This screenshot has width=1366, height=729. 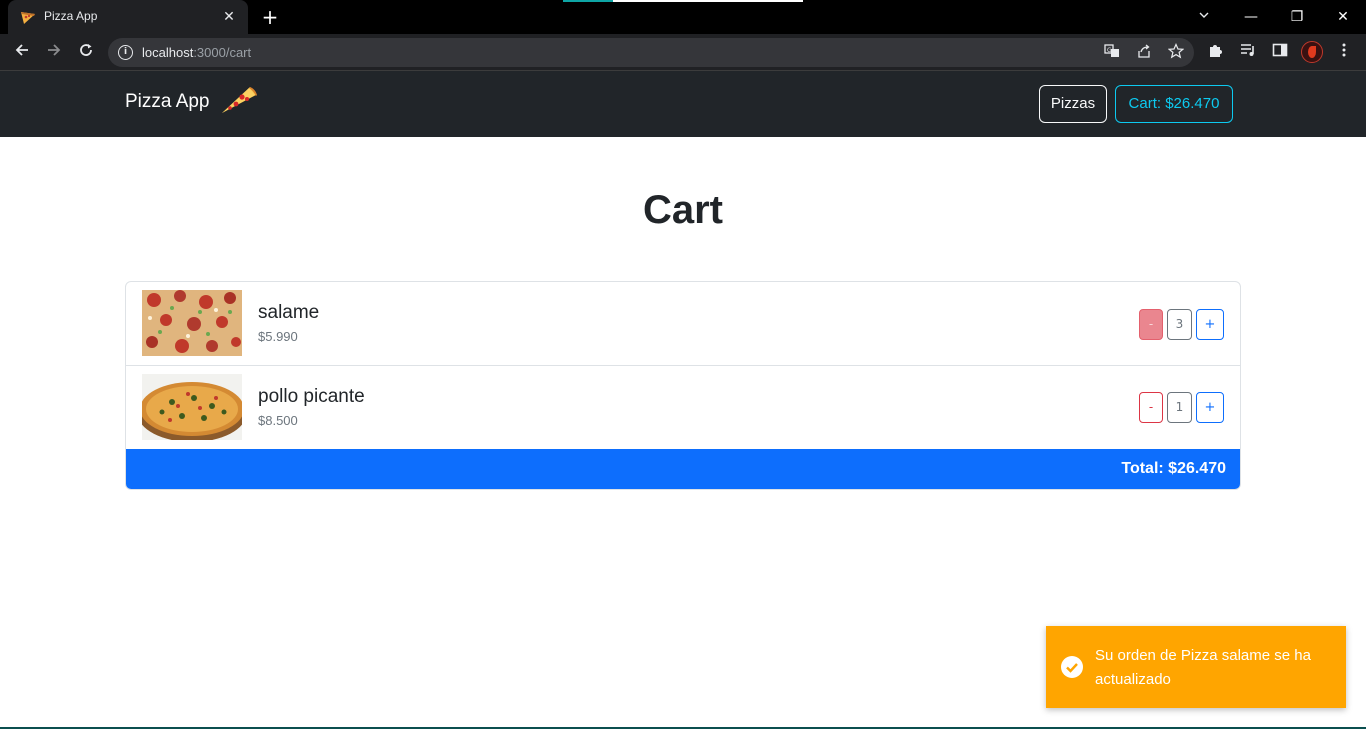 I want to click on reload-icon, so click(x=86, y=53).